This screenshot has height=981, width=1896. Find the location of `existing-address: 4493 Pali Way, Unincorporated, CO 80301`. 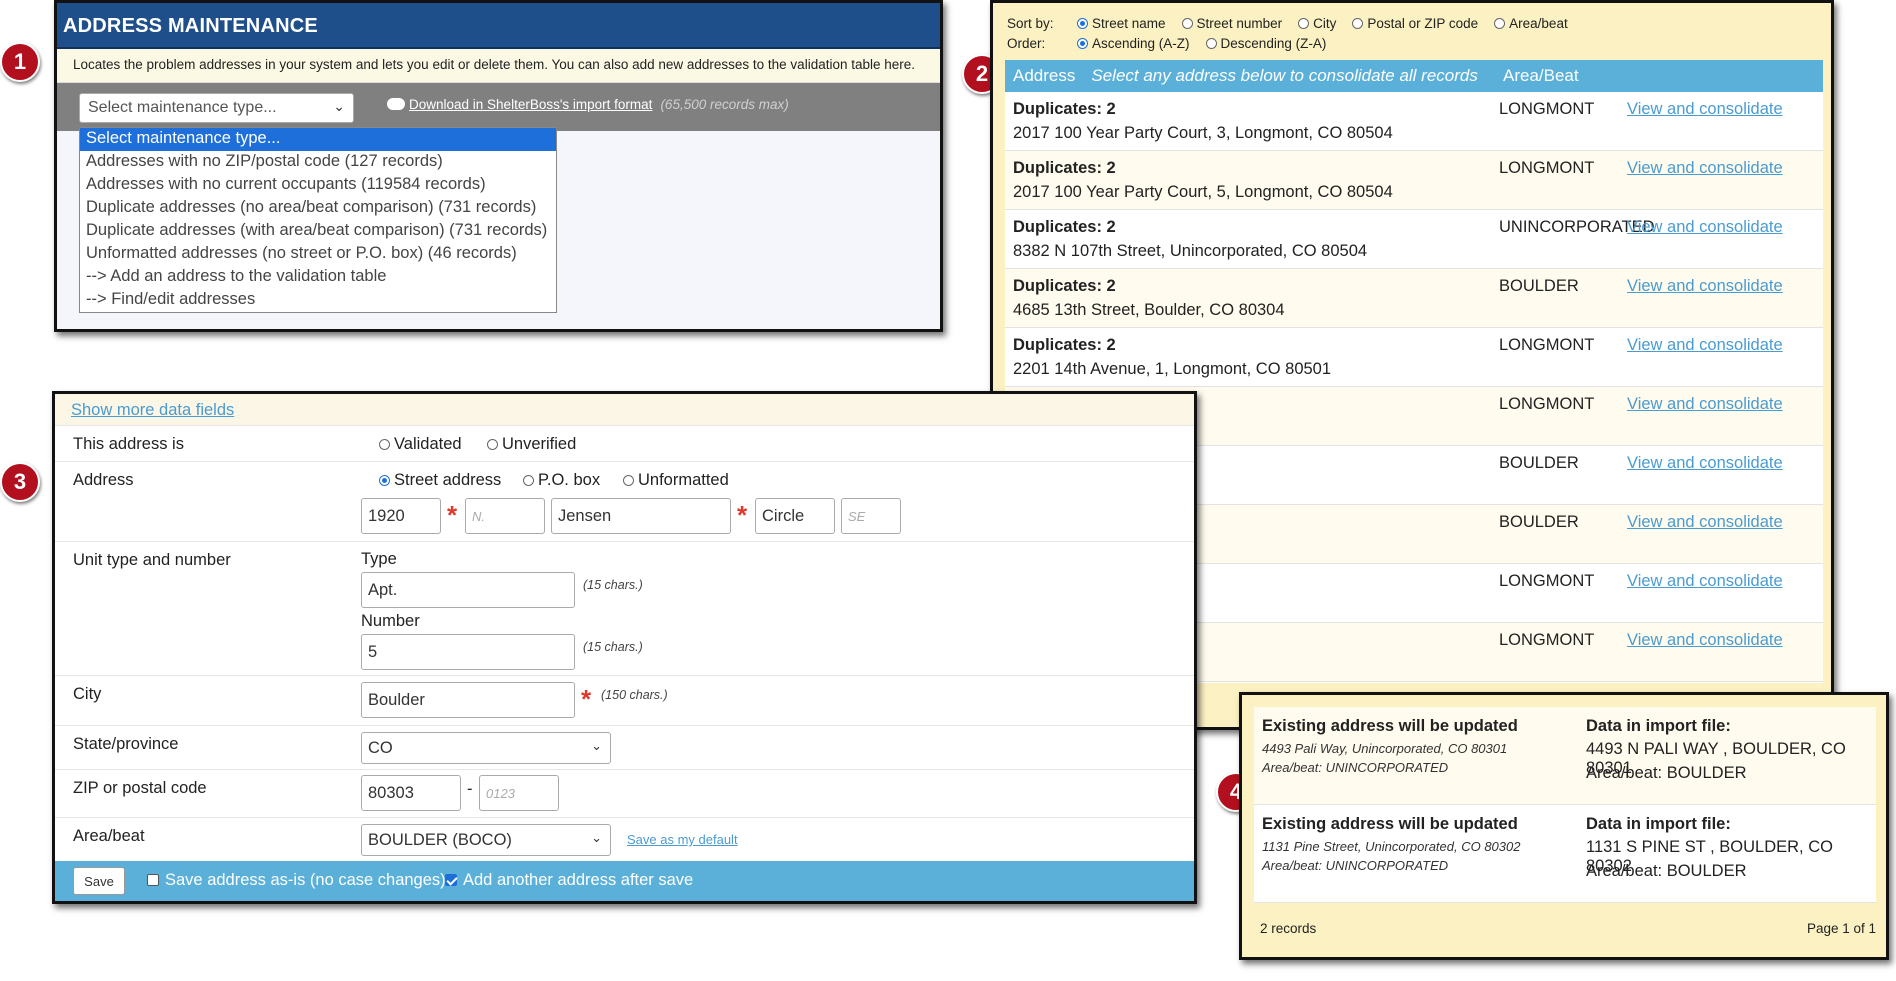

existing-address: 4493 Pali Way, Unincorporated, CO 80301 is located at coordinates (1385, 748).